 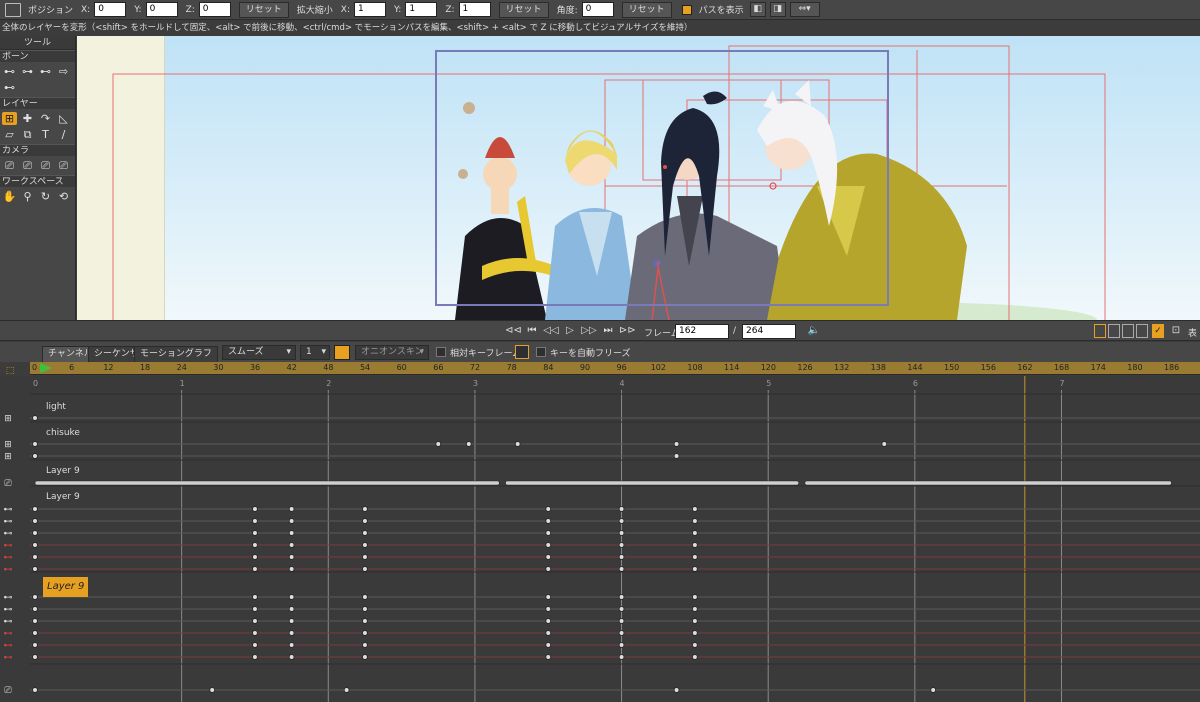 I want to click on audio-icon: 🔈, so click(x=814, y=331).